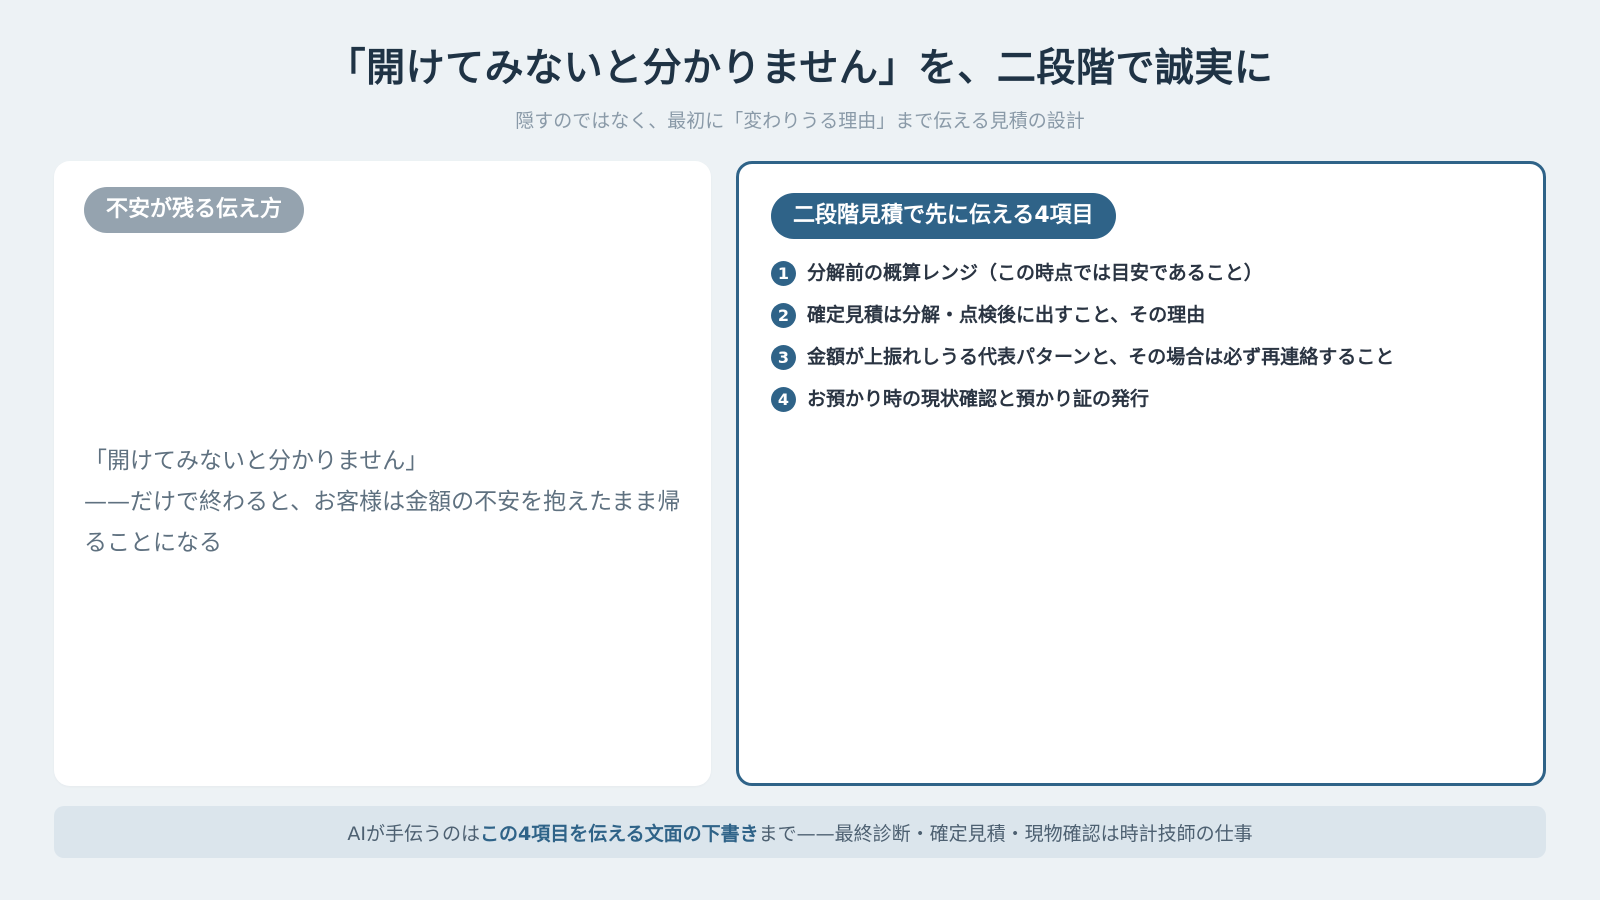 This screenshot has height=900, width=1600. What do you see at coordinates (978, 399) in the screenshot?
I see `estimate-item-text: お預かり時の現状確認と預かり証の発行` at bounding box center [978, 399].